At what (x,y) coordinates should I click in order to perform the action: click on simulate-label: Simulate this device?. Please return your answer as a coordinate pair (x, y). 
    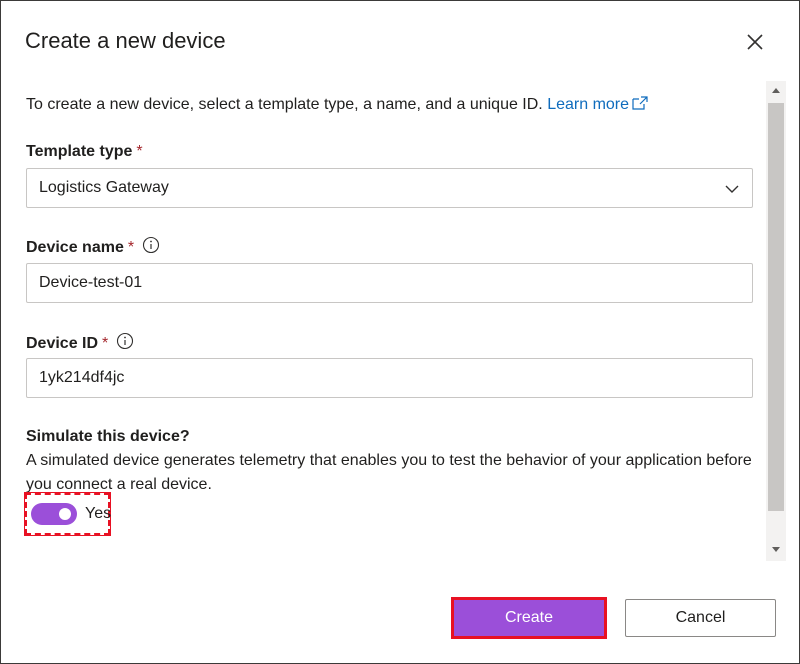
    Looking at the image, I should click on (108, 436).